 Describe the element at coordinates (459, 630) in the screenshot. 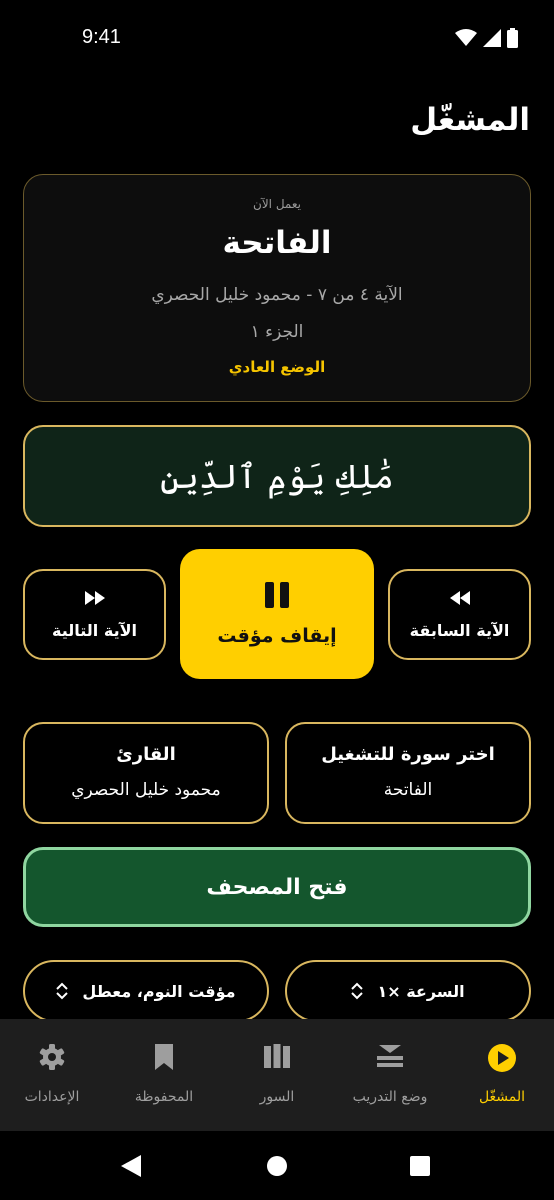

I see `previous-ayah-label: الآية السابقة` at that location.